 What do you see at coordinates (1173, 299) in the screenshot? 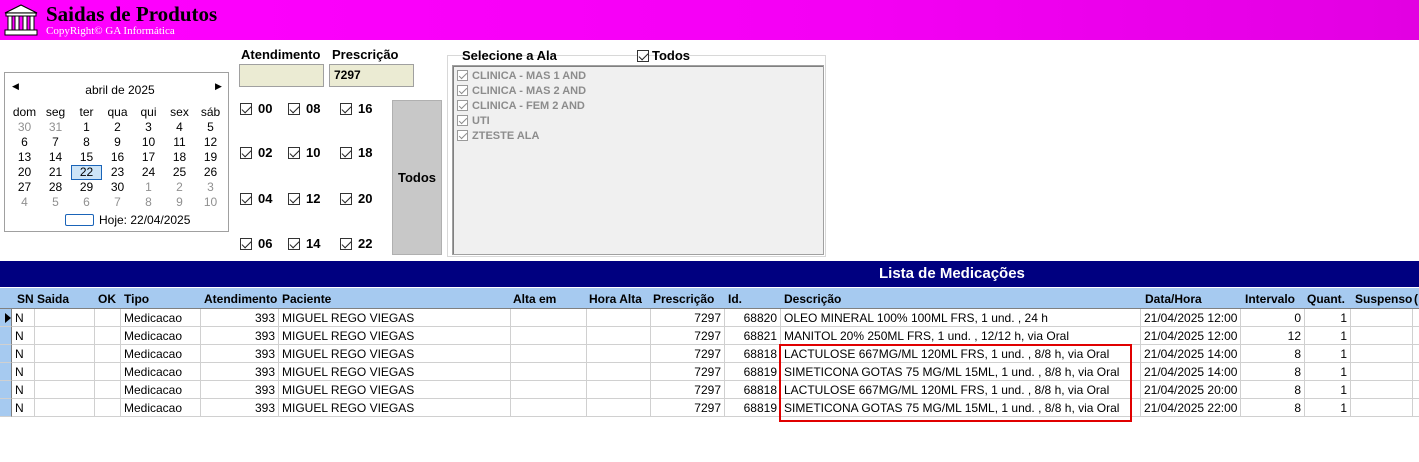
I see `column-header: Data/Hora` at bounding box center [1173, 299].